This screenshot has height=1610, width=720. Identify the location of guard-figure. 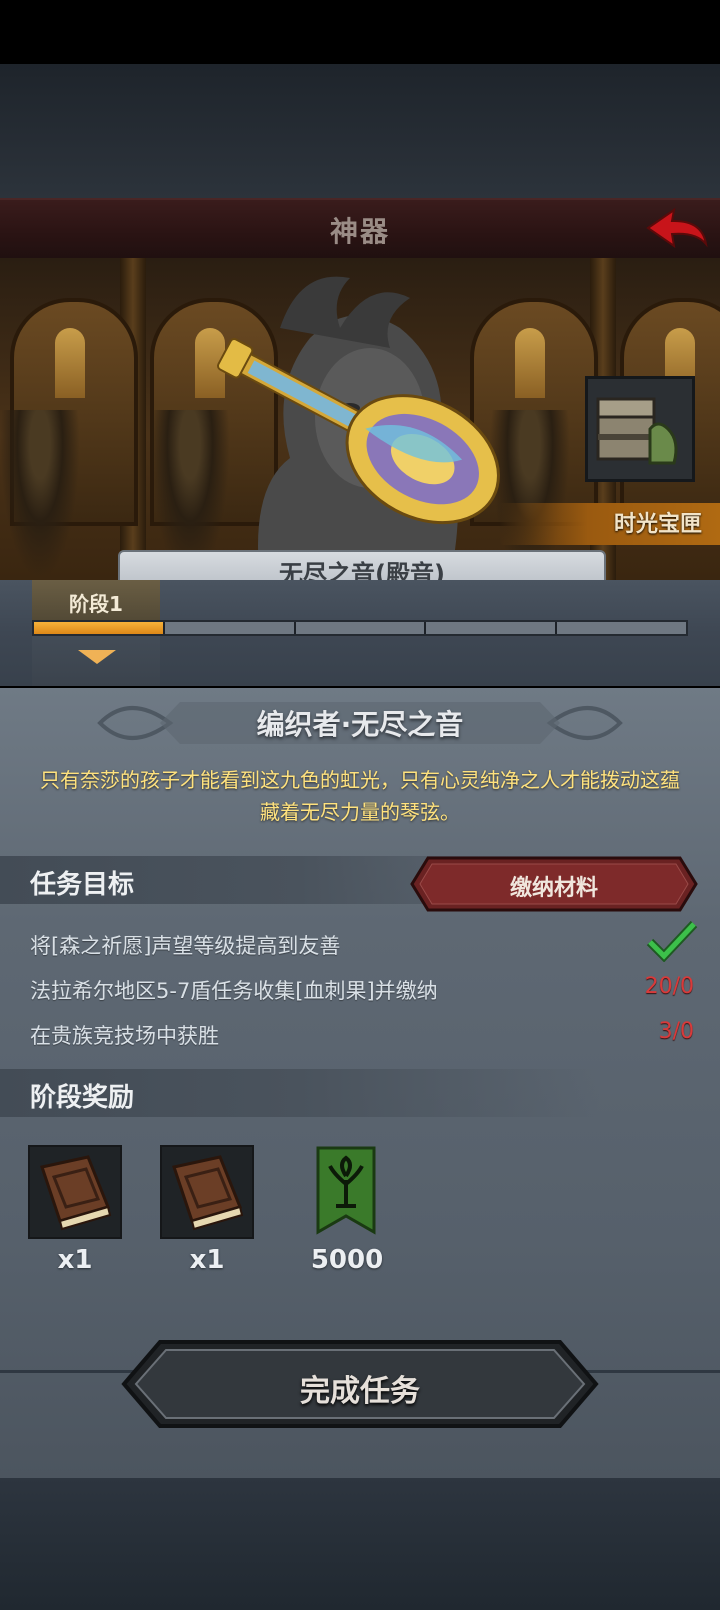
(40, 495).